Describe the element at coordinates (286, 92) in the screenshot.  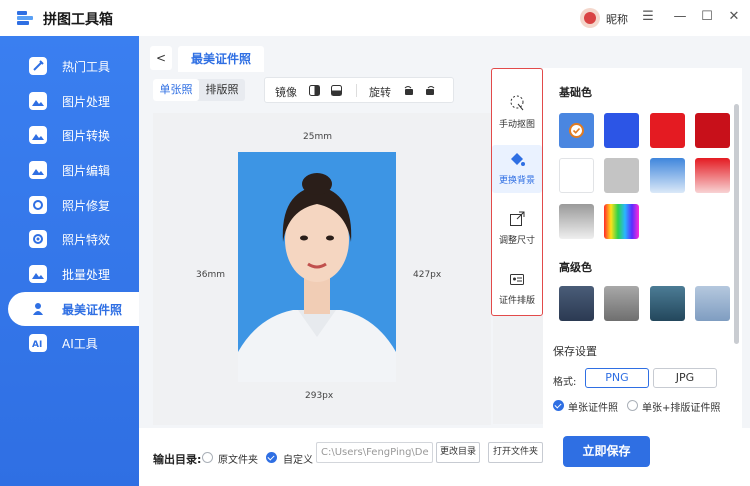
I see `mirror-label: 镜像` at that location.